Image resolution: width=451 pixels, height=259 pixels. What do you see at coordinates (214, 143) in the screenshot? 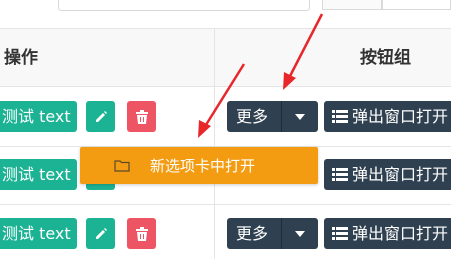
I see `column-divider` at bounding box center [214, 143].